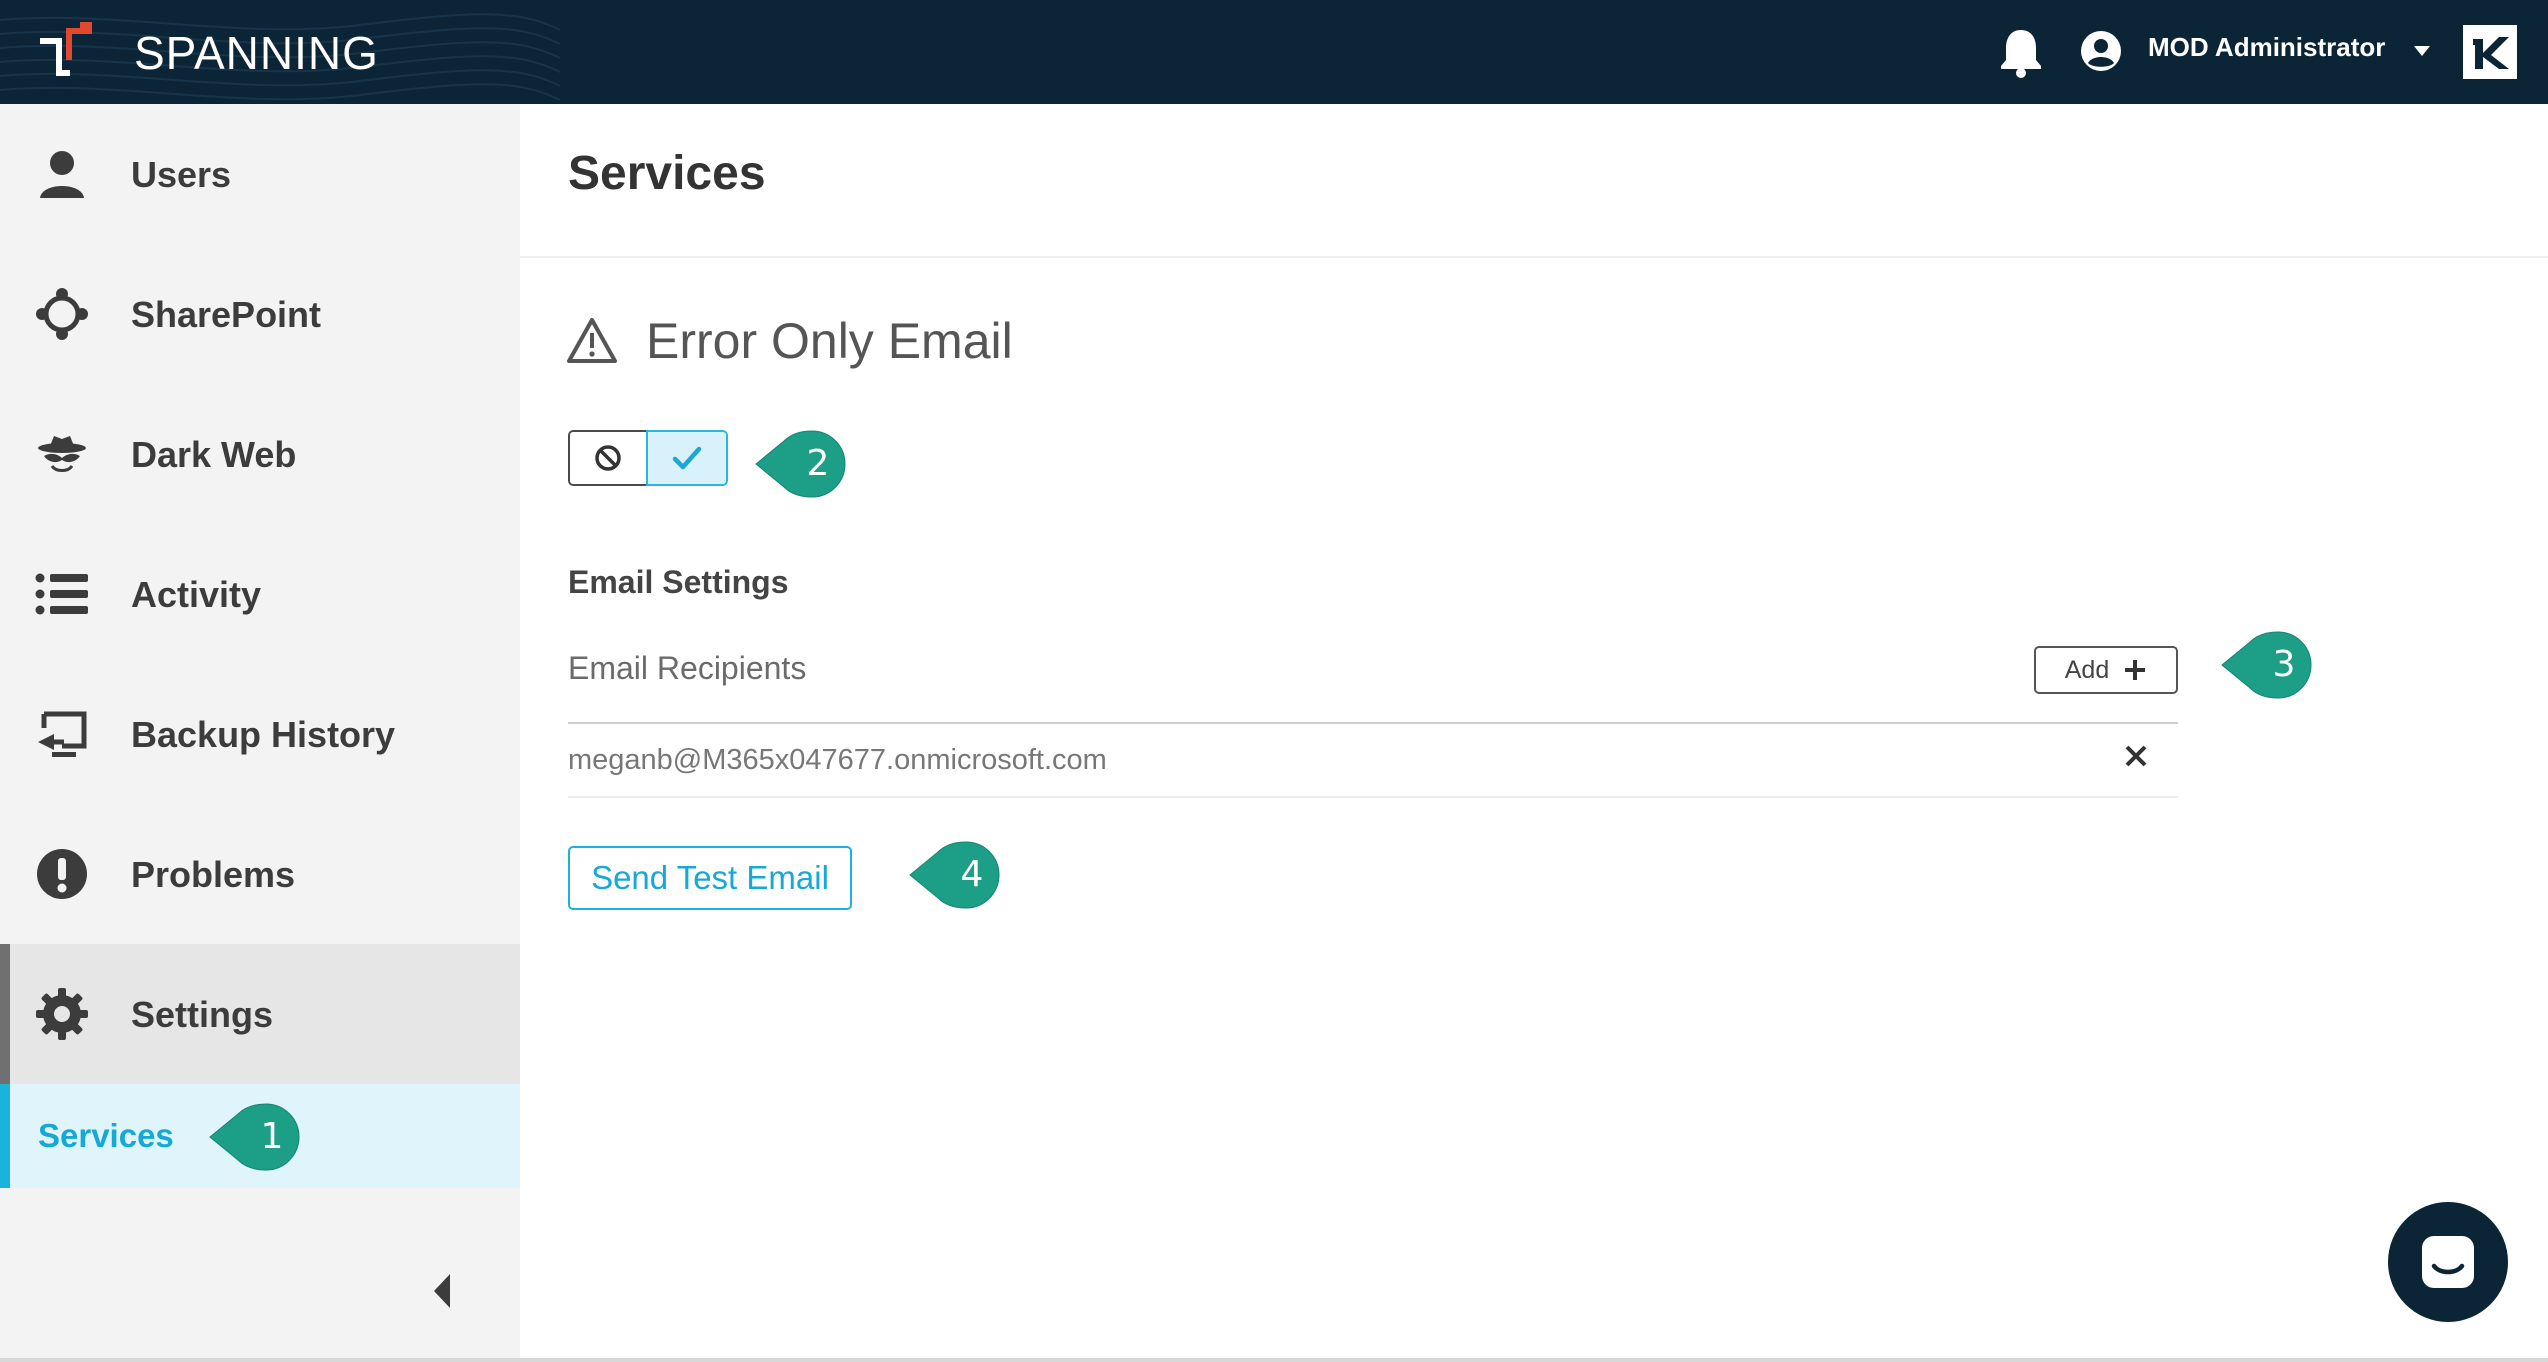 The image size is (2548, 1362). What do you see at coordinates (1373, 761) in the screenshot?
I see `recipient-row: meganb@M365x047677.onmicrosoft.com` at bounding box center [1373, 761].